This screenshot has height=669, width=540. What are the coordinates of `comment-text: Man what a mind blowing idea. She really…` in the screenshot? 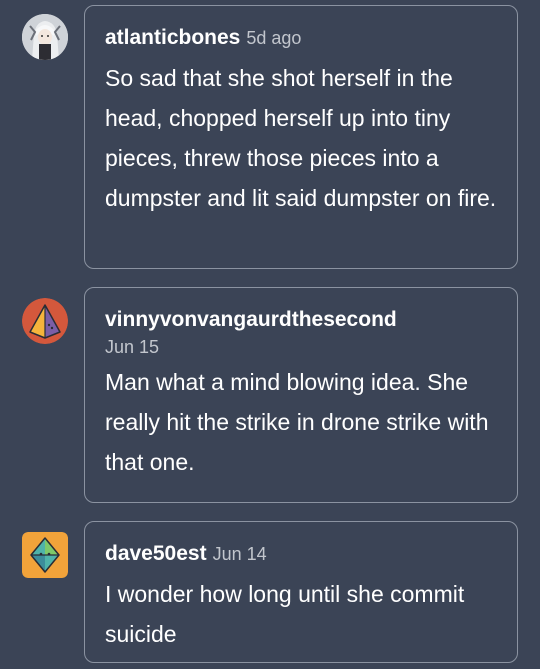 It's located at (297, 422).